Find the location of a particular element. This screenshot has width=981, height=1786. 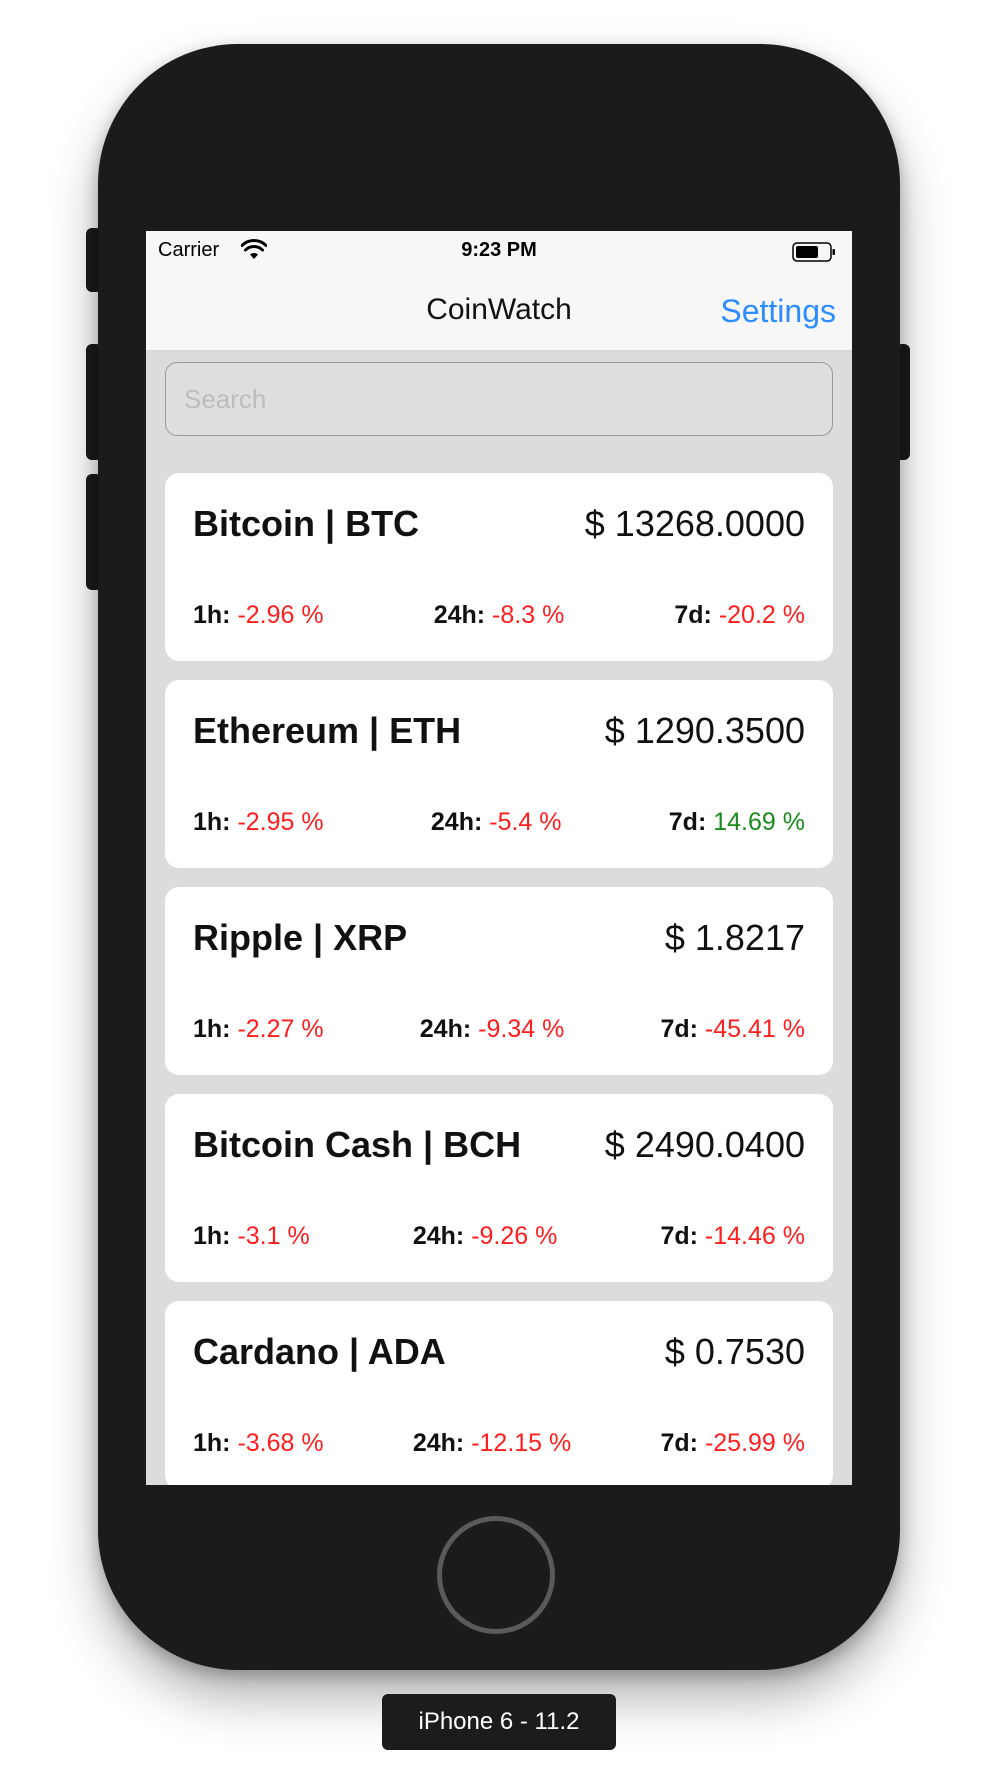

change-24h-value: -5.4 % is located at coordinates (525, 822).